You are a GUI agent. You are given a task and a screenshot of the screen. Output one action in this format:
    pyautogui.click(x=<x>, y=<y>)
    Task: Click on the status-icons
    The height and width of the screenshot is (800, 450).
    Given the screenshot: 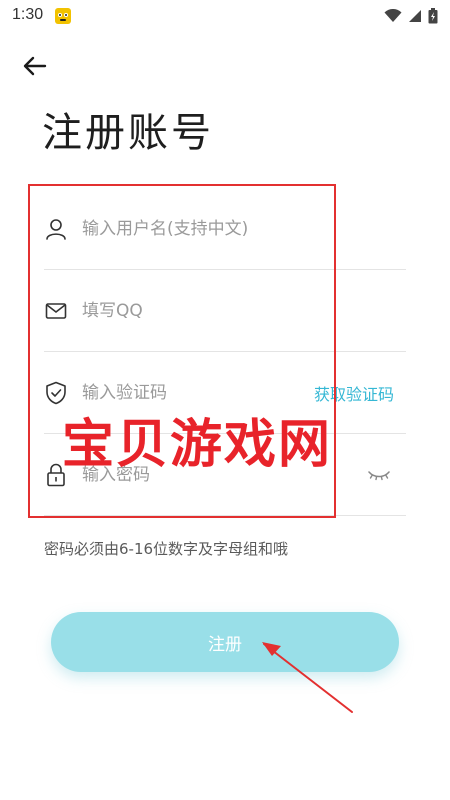 What is the action you would take?
    pyautogui.click(x=411, y=16)
    